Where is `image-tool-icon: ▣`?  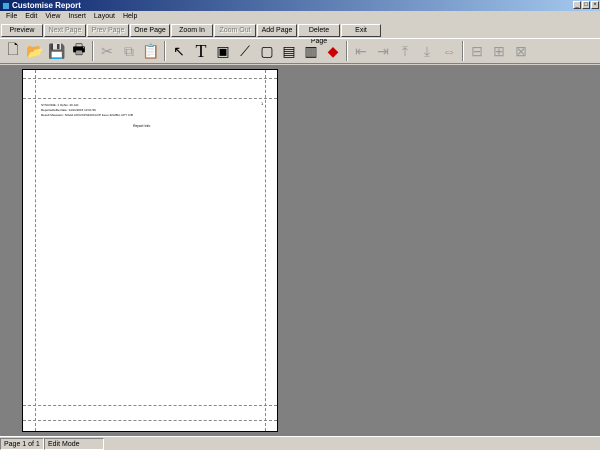
image-tool-icon: ▣ is located at coordinates (223, 51).